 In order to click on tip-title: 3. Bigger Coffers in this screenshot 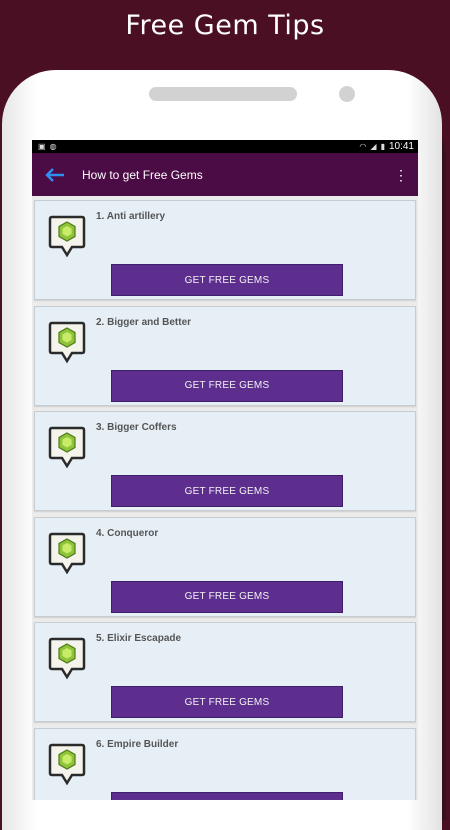, I will do `click(136, 428)`.